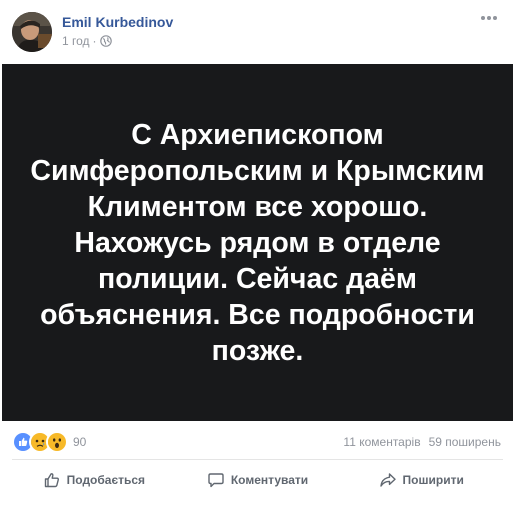 The width and height of the screenshot is (515, 505). What do you see at coordinates (52, 480) in the screenshot?
I see `thumbs-up-icon` at bounding box center [52, 480].